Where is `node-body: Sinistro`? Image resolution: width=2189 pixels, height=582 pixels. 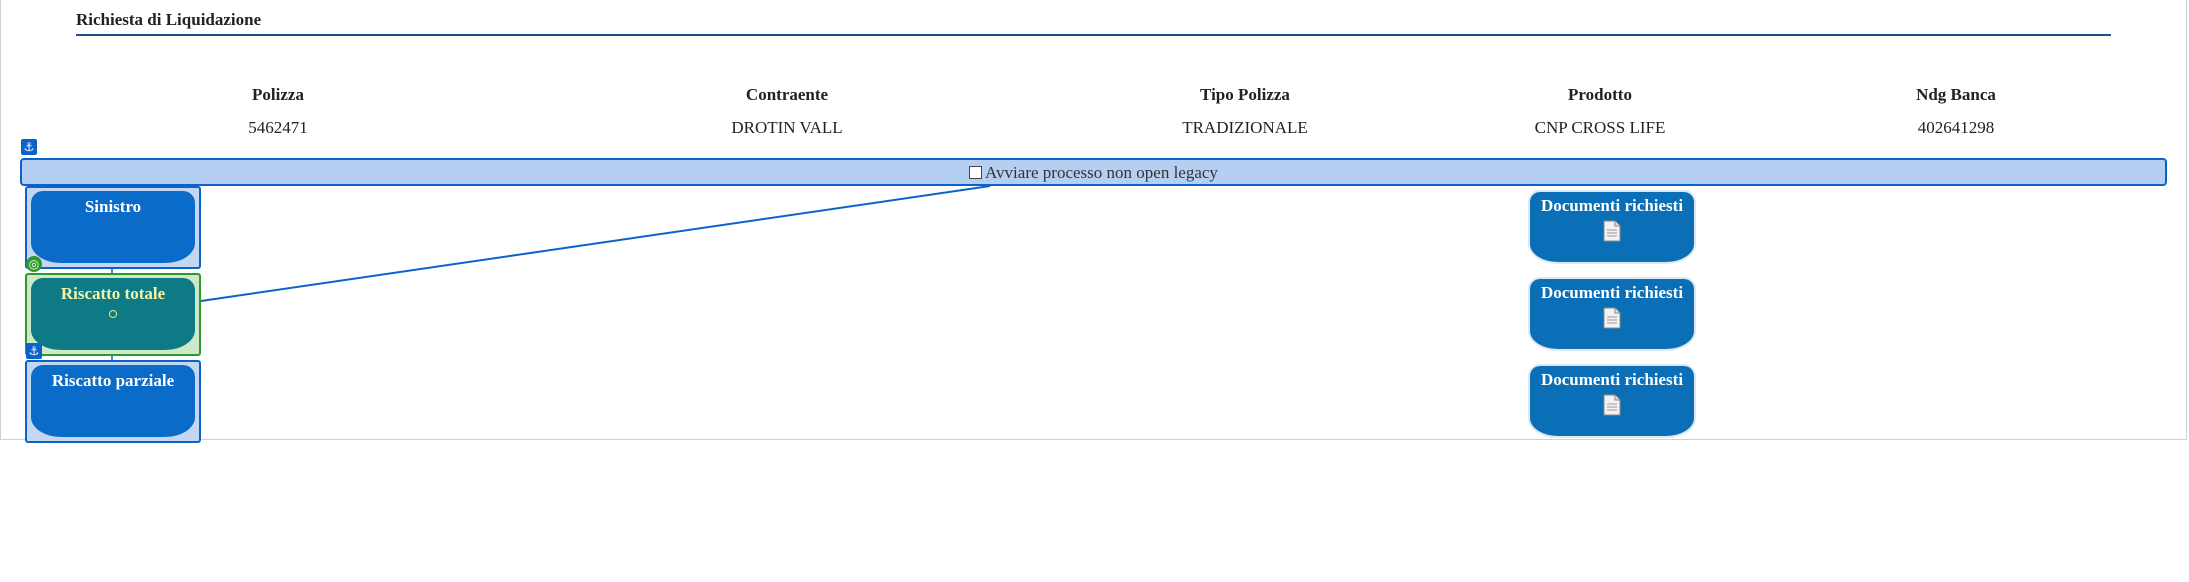
node-body: Sinistro is located at coordinates (113, 227).